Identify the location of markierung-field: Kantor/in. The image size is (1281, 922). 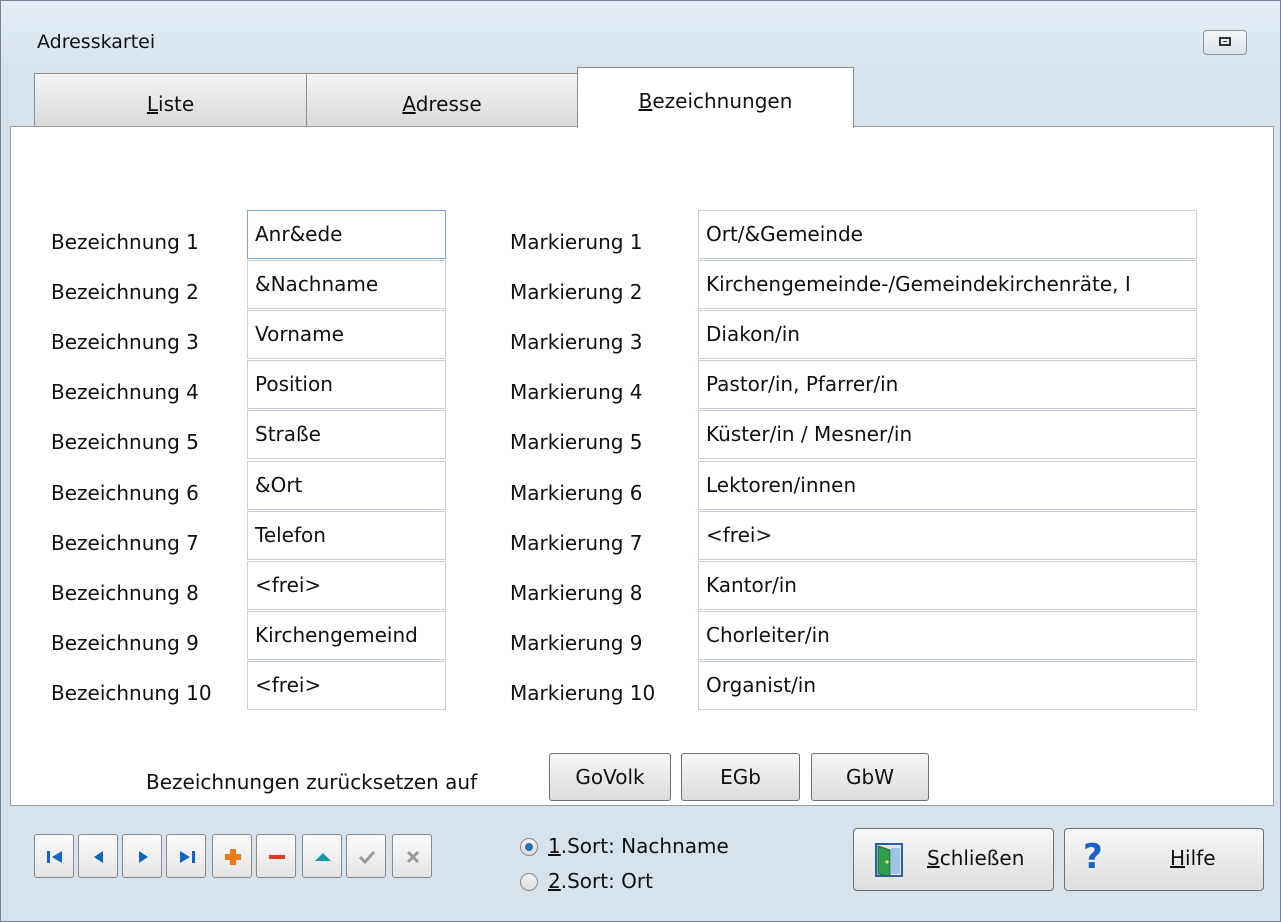
(947, 585).